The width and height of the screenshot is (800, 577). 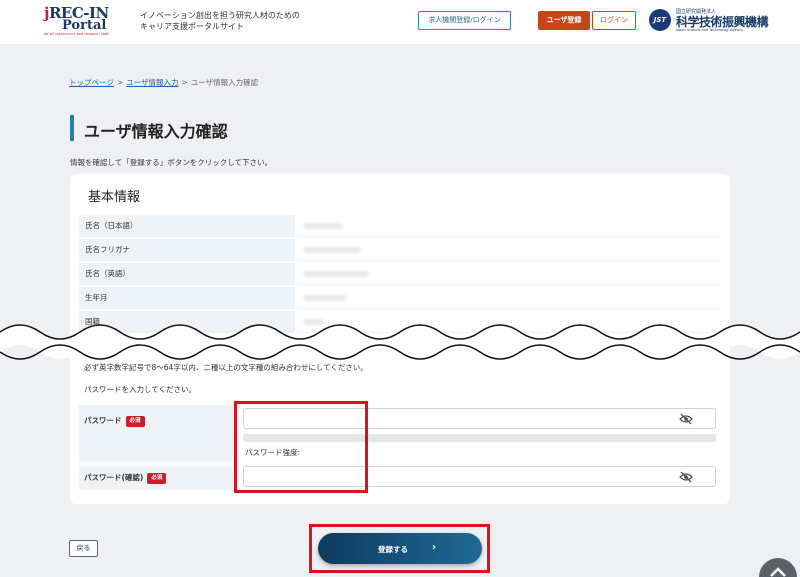 I want to click on breadcrumb-input-link: ユーザ情報入力, so click(x=152, y=82).